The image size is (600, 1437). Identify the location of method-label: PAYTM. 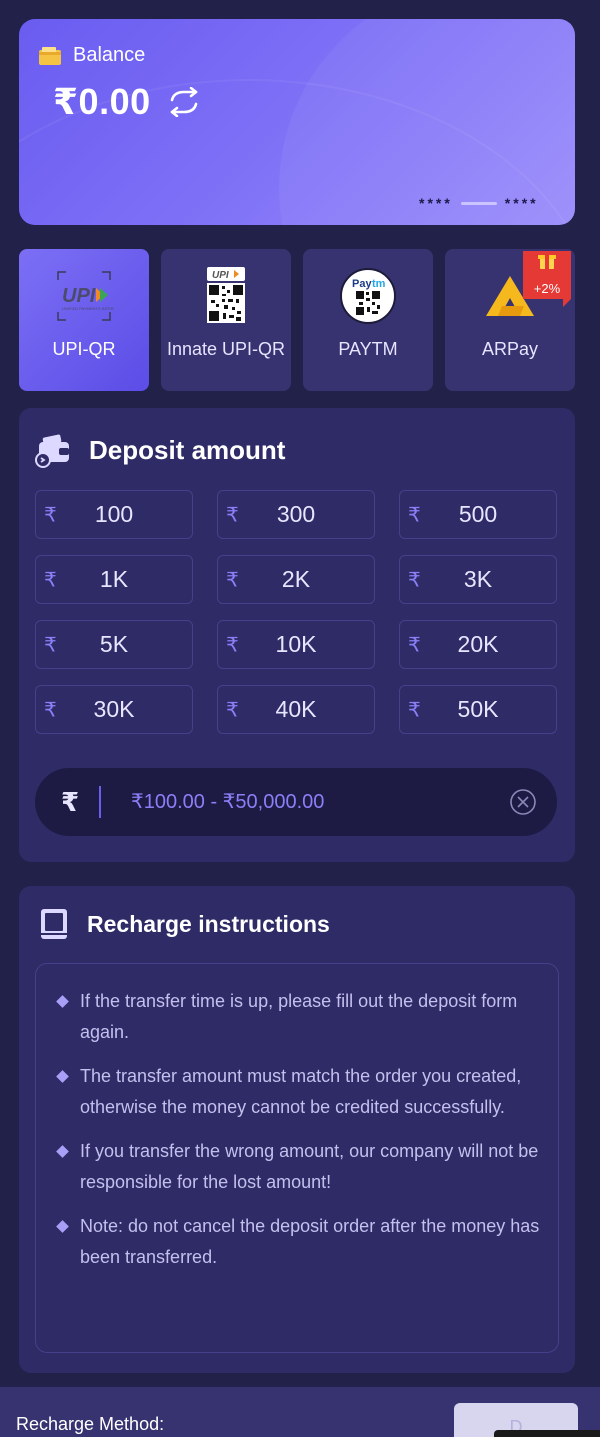
(368, 349).